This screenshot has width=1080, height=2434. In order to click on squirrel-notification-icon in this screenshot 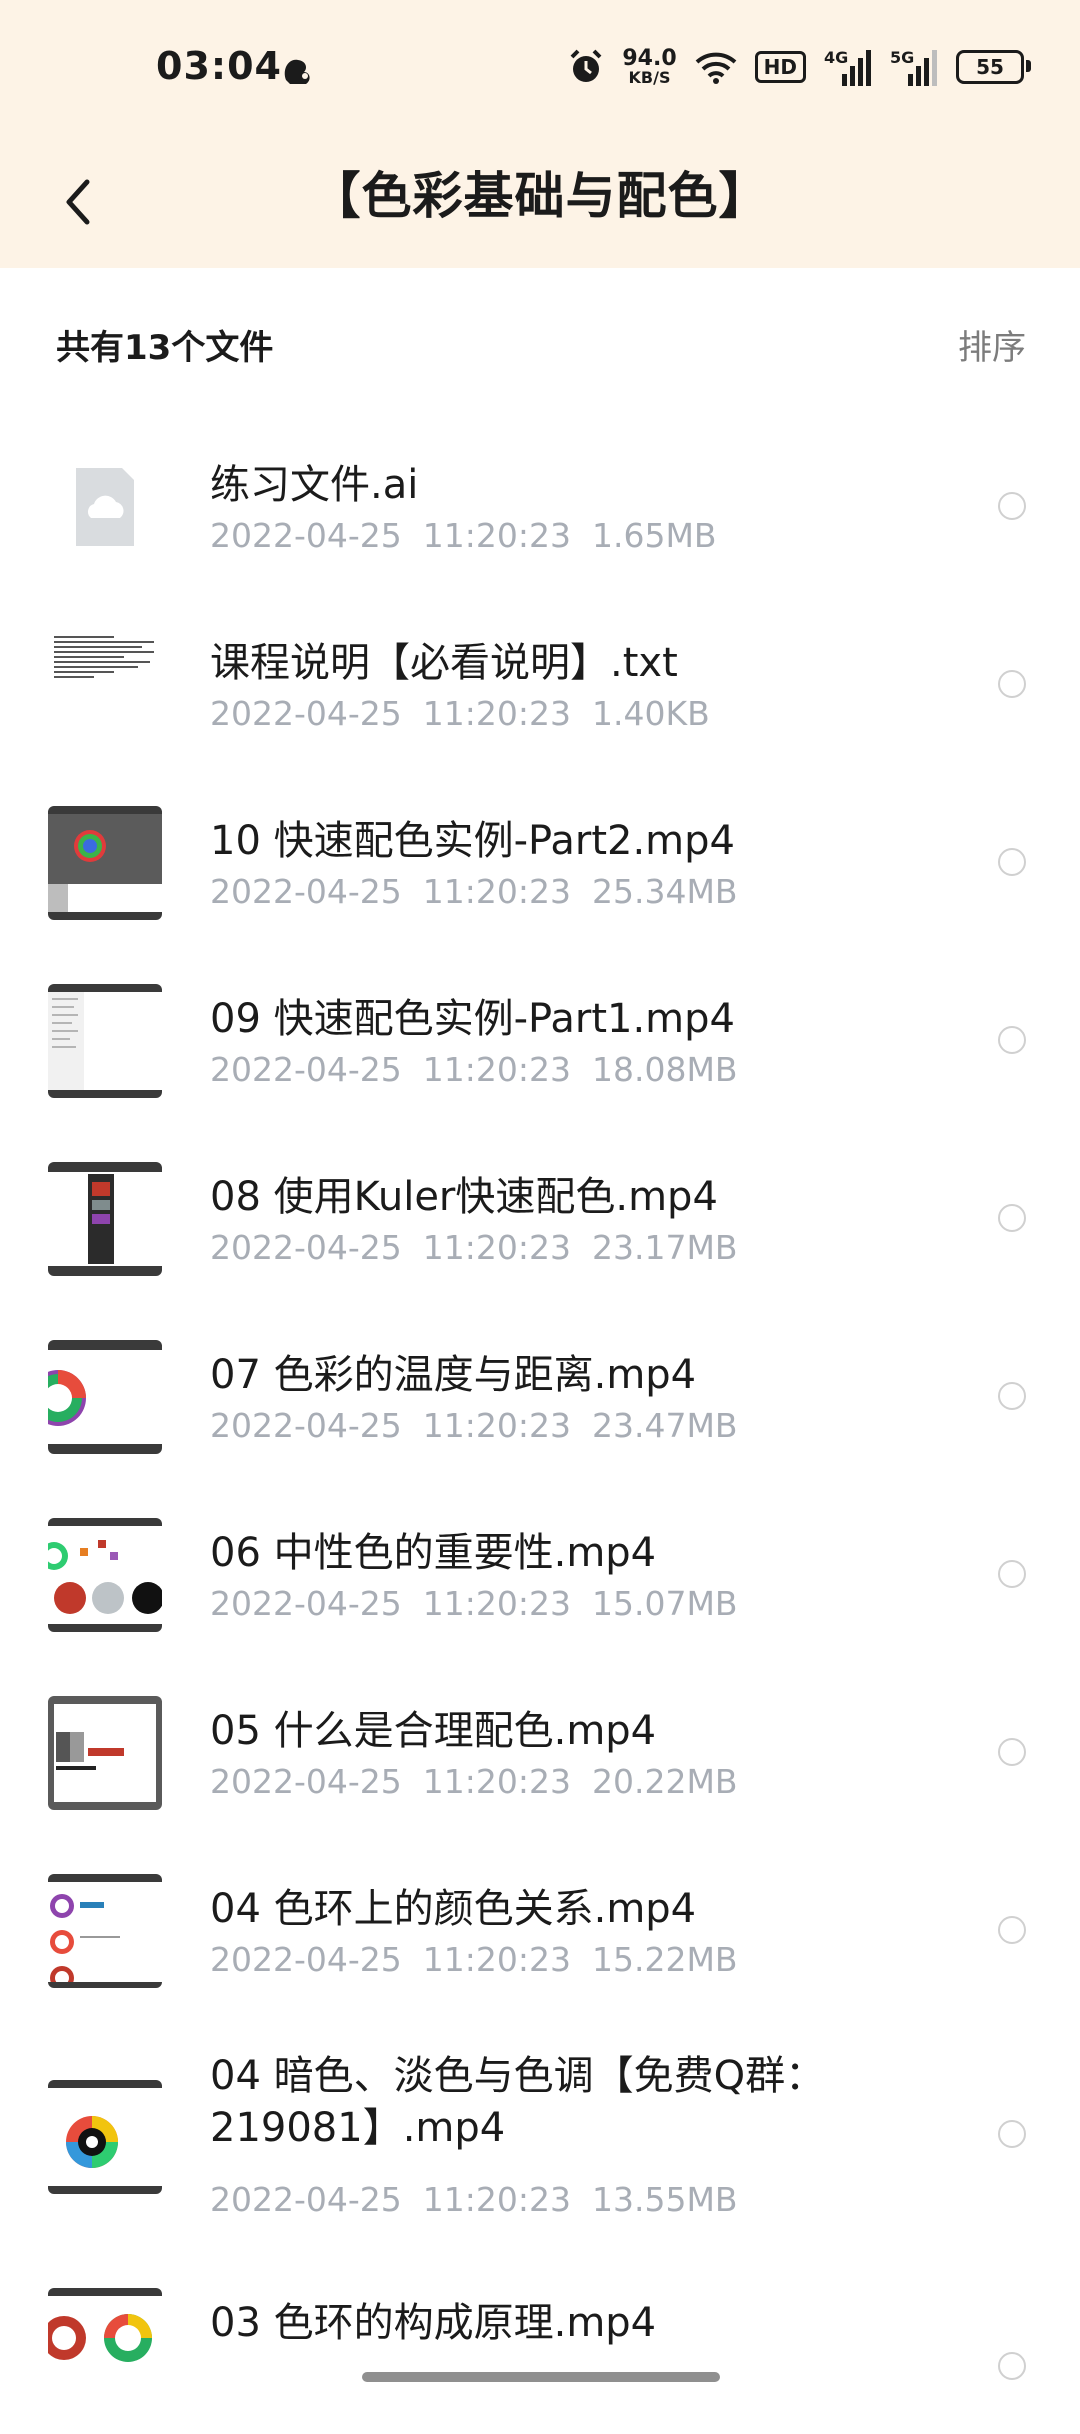, I will do `click(297, 71)`.